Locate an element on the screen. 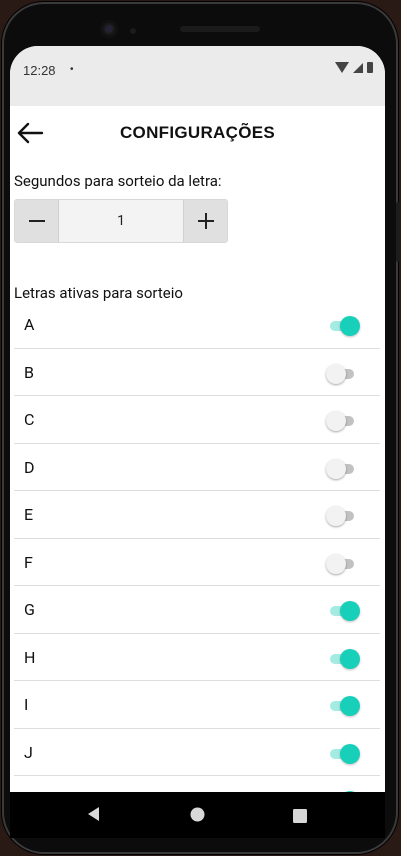 Image resolution: width=401 pixels, height=856 pixels. nav-recents-button is located at coordinates (300, 817).